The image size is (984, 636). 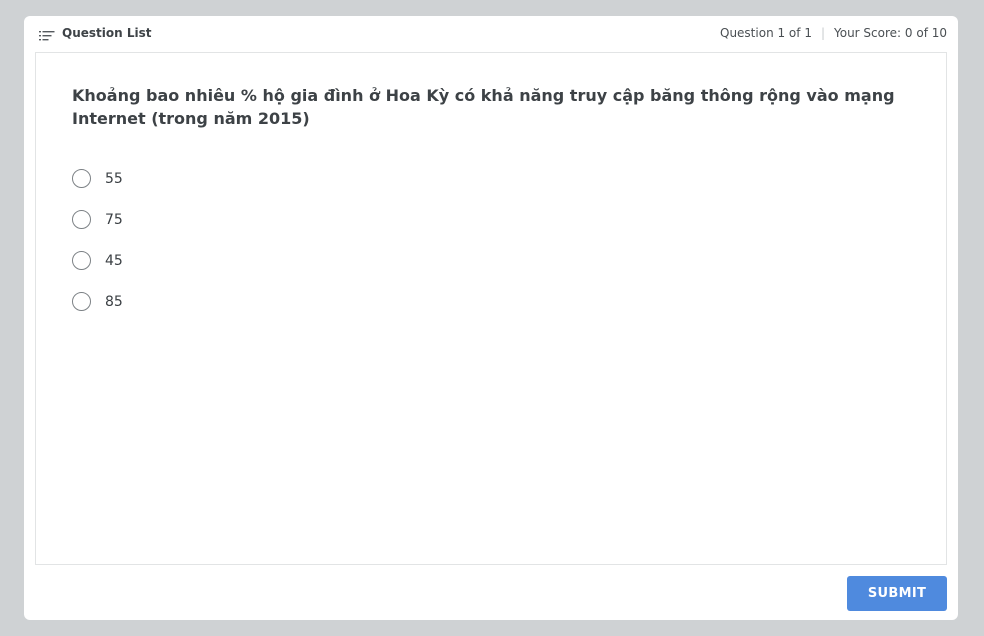 What do you see at coordinates (97, 219) in the screenshot?
I see `answer-option: 75` at bounding box center [97, 219].